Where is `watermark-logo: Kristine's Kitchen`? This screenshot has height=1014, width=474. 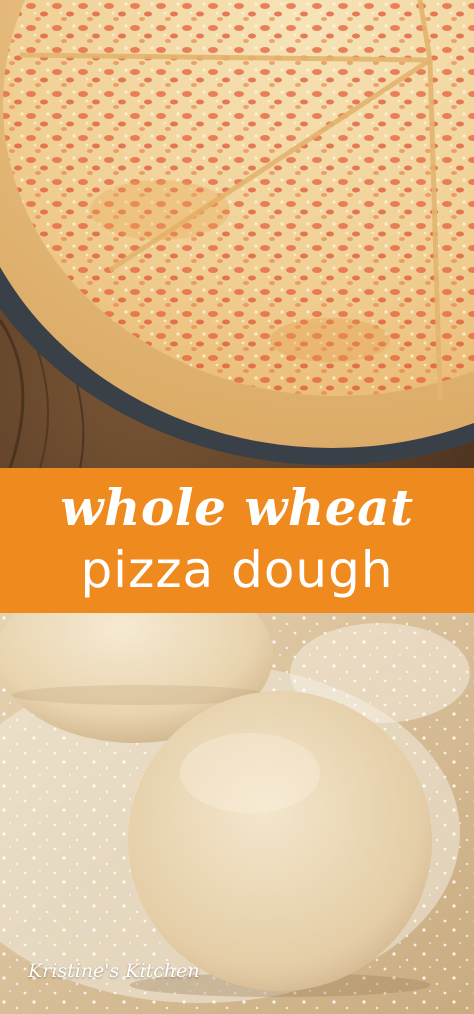
watermark-logo: Kristine's Kitchen is located at coordinates (114, 971).